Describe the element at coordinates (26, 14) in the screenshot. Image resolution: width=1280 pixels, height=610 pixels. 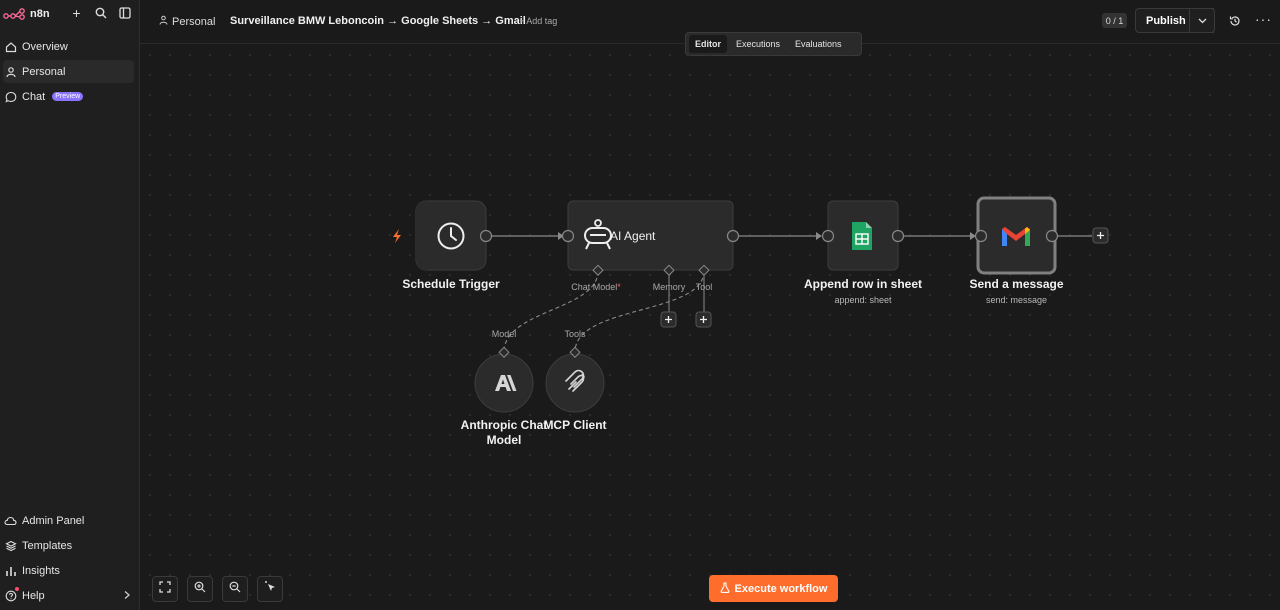
I see `n8n-logo: n8n` at that location.